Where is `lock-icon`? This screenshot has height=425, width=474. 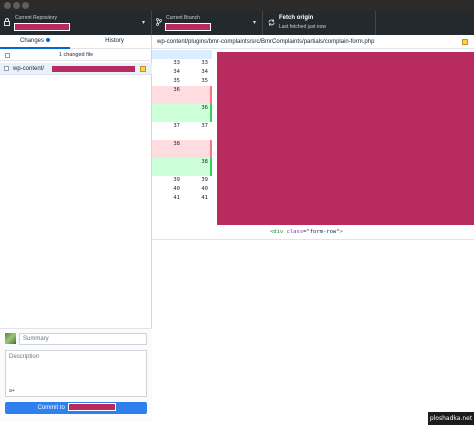 lock-icon is located at coordinates (7, 23).